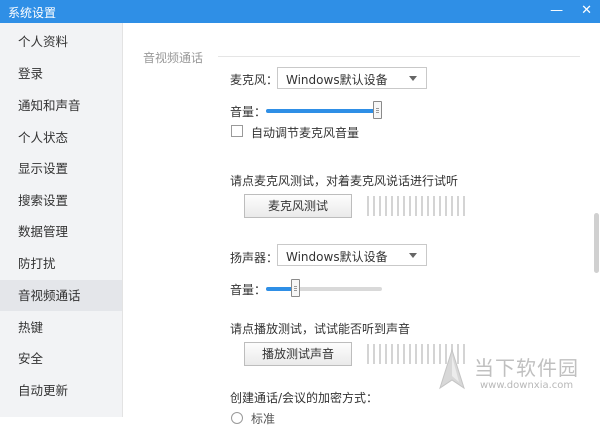  What do you see at coordinates (526, 368) in the screenshot?
I see `watermark-text: 当下软件园` at bounding box center [526, 368].